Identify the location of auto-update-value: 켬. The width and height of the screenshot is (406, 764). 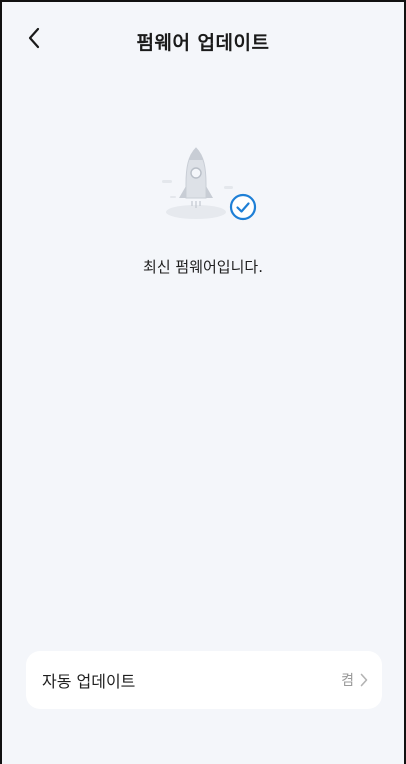
(347, 681).